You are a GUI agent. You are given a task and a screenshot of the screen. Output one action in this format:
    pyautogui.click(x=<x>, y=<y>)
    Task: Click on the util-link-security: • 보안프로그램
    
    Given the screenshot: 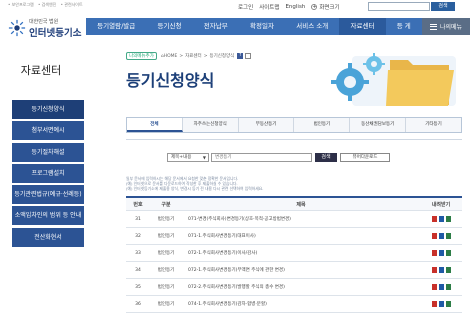 What is the action you would take?
    pyautogui.click(x=21, y=4)
    